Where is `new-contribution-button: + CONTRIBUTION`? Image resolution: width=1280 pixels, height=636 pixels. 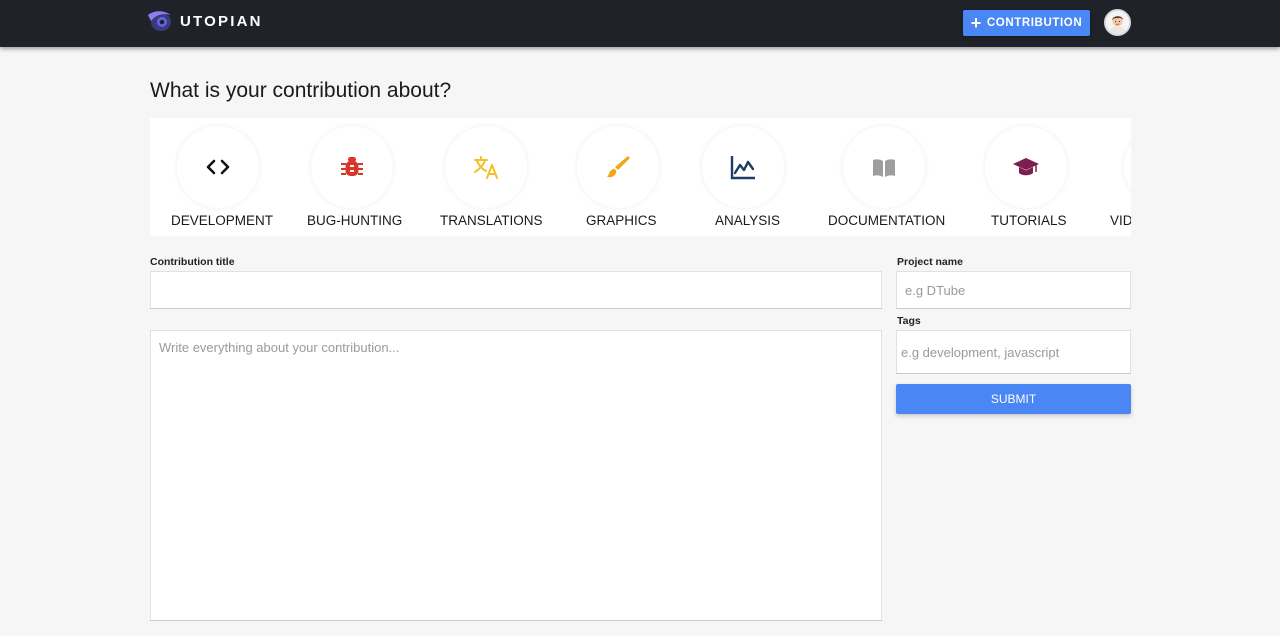
new-contribution-button: + CONTRIBUTION is located at coordinates (1026, 23).